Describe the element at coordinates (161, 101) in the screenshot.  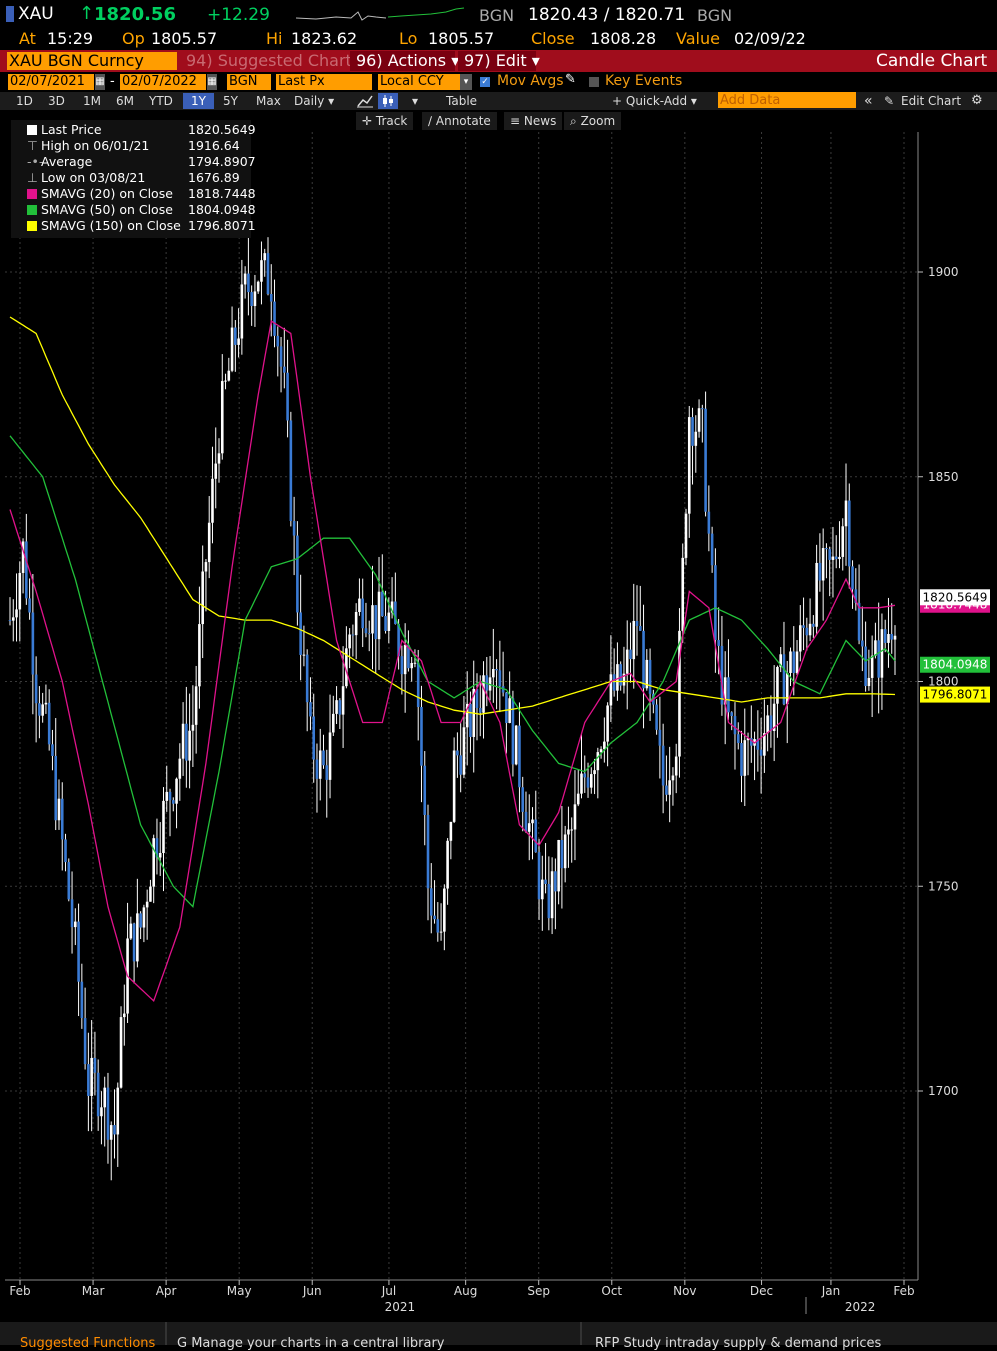
I see `period-ytd: YTD` at that location.